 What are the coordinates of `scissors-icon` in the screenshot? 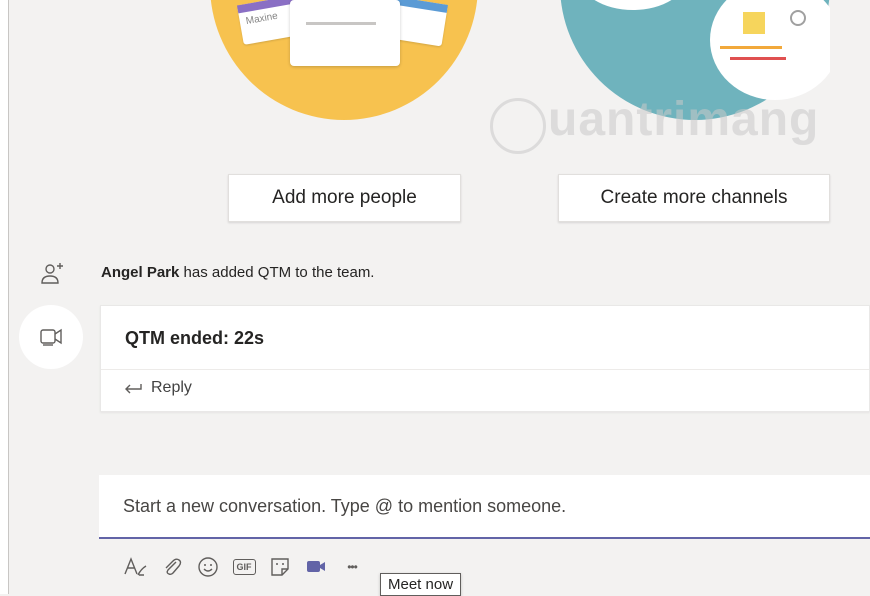 It's located at (798, 18).